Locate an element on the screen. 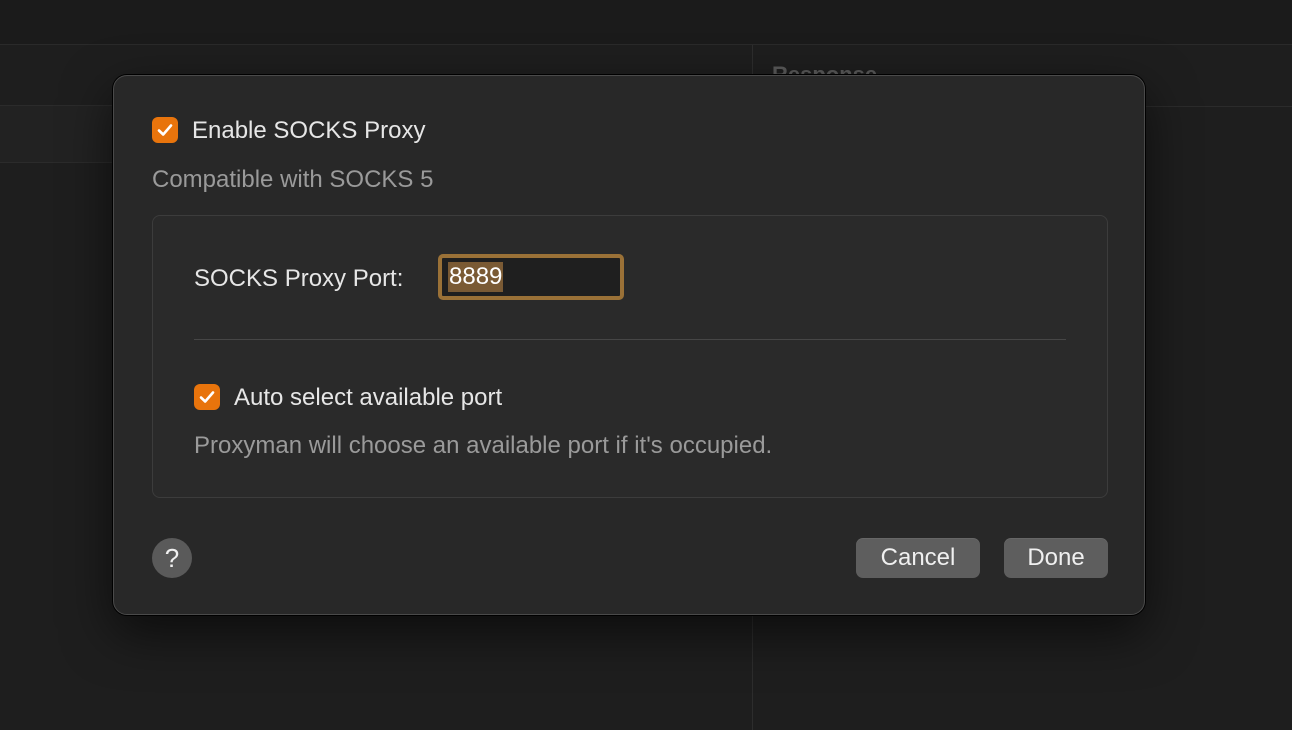 This screenshot has width=1292, height=730. compatibility-subtitle: Compatible with SOCKS 5 is located at coordinates (293, 179).